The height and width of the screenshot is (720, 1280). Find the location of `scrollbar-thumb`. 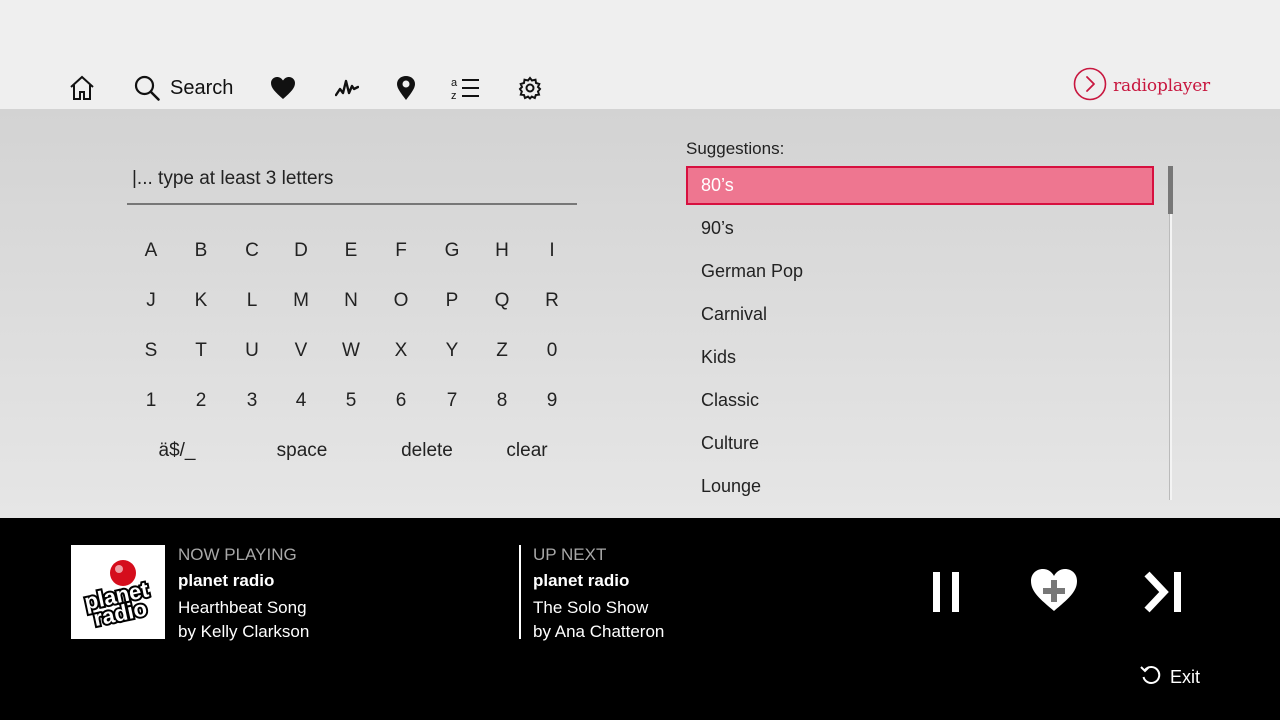

scrollbar-thumb is located at coordinates (1170, 190).